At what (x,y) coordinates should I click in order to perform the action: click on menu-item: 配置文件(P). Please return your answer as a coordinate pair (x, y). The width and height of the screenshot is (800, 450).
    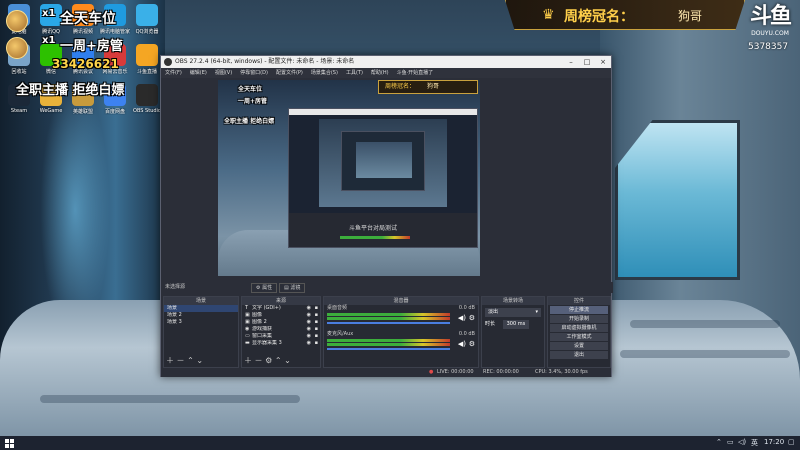
    Looking at the image, I should click on (289, 73).